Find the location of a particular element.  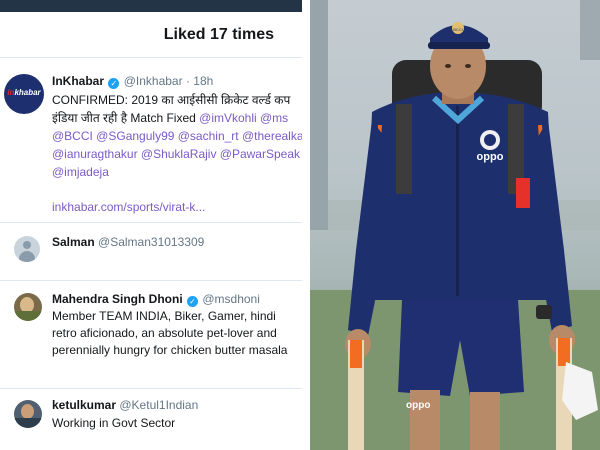

cap-brim is located at coordinates (459, 45).